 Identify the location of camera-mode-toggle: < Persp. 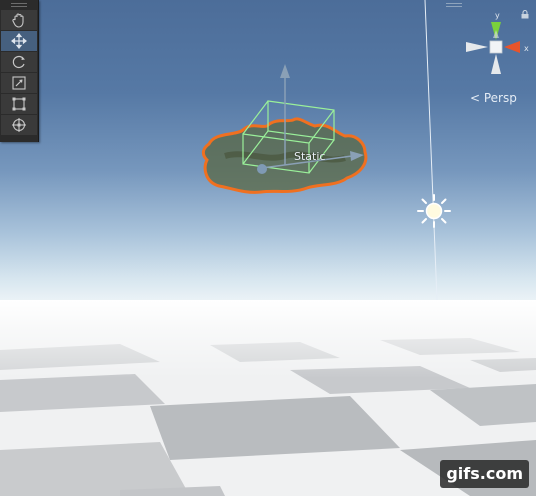
(493, 98).